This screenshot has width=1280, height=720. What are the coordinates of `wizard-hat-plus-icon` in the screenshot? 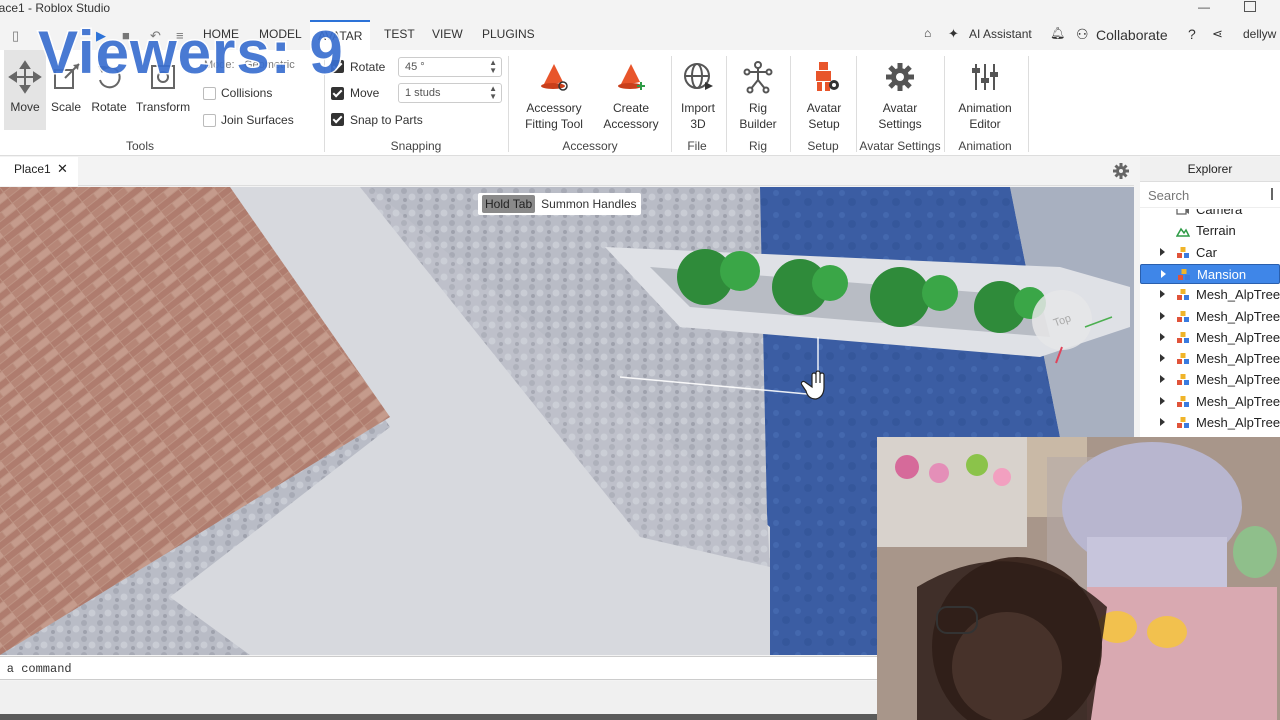 It's located at (631, 77).